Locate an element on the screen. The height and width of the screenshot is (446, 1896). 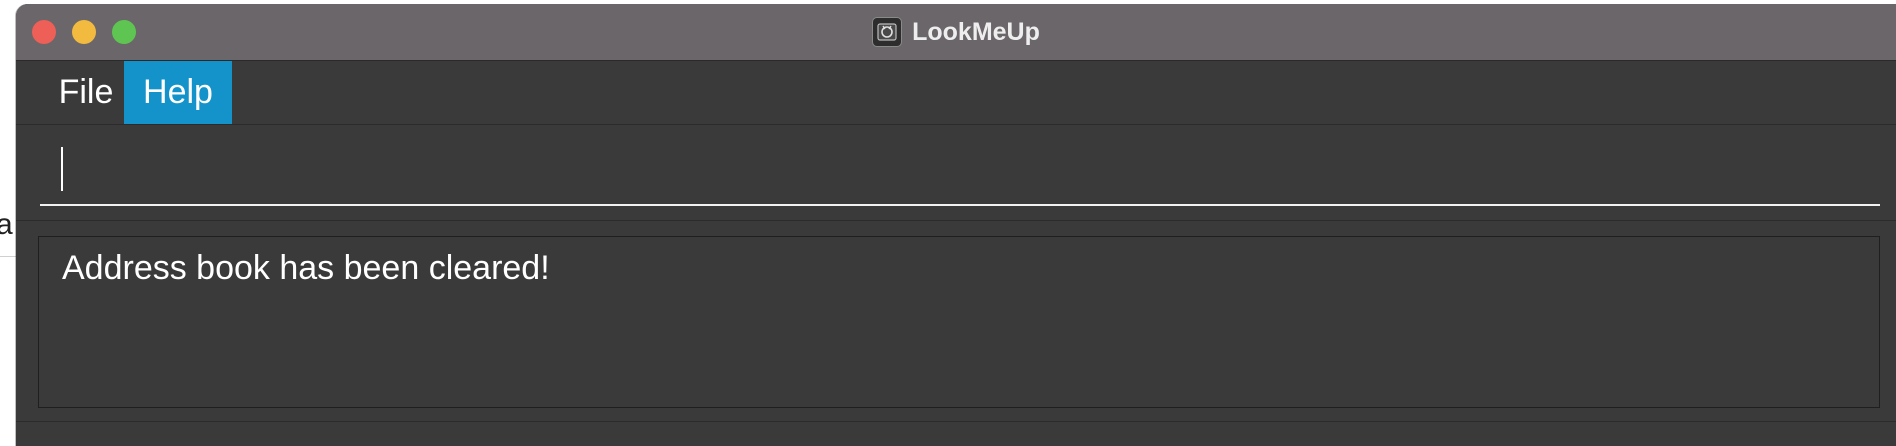
title-bar: LookMeUp is located at coordinates (956, 32).